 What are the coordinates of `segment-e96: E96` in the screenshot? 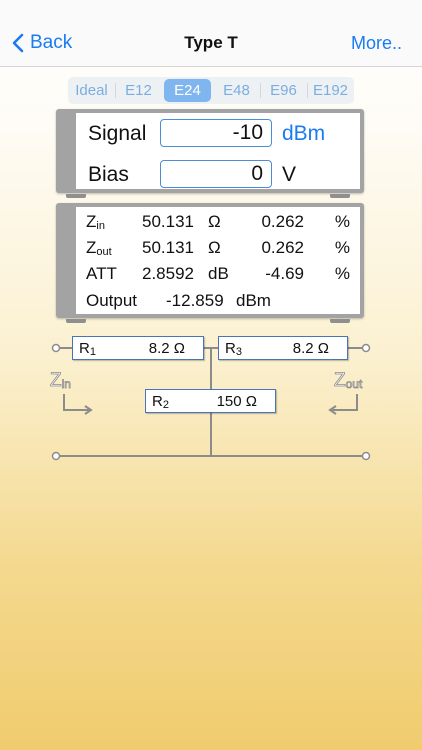 It's located at (283, 90).